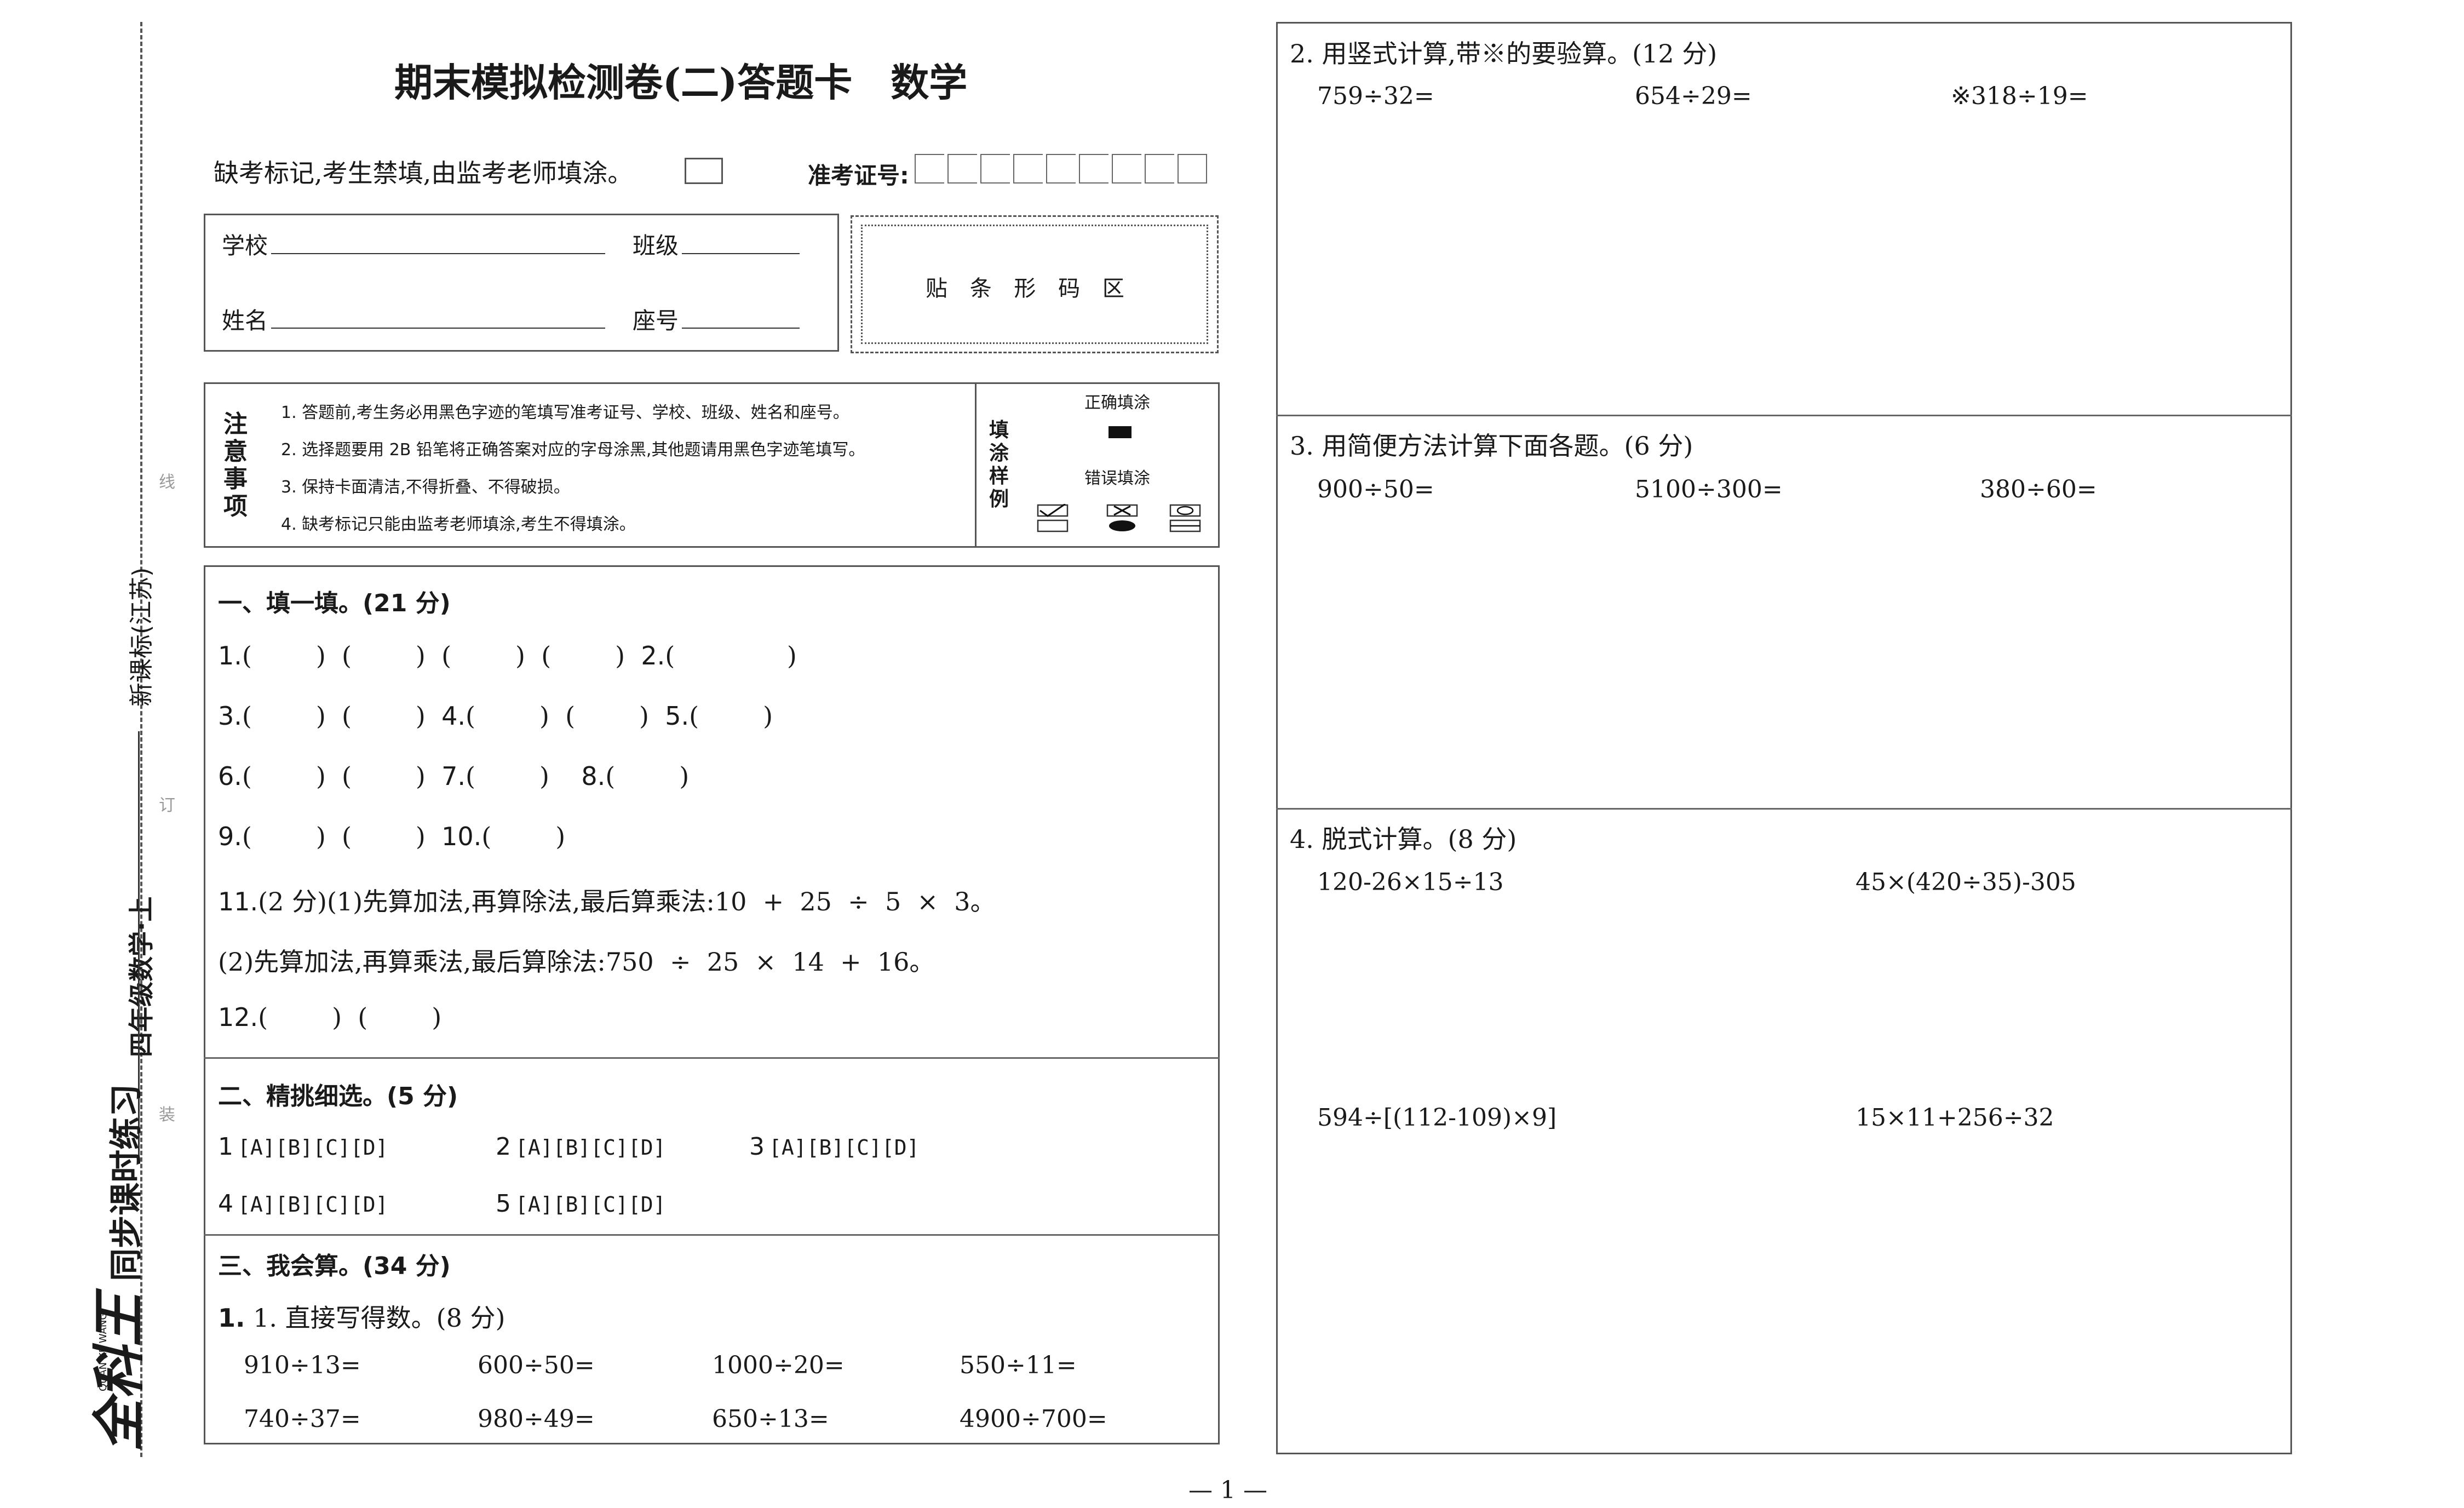 Image resolution: width=2464 pixels, height=1508 pixels. I want to click on q3-3-divider, so click(1784, 809).